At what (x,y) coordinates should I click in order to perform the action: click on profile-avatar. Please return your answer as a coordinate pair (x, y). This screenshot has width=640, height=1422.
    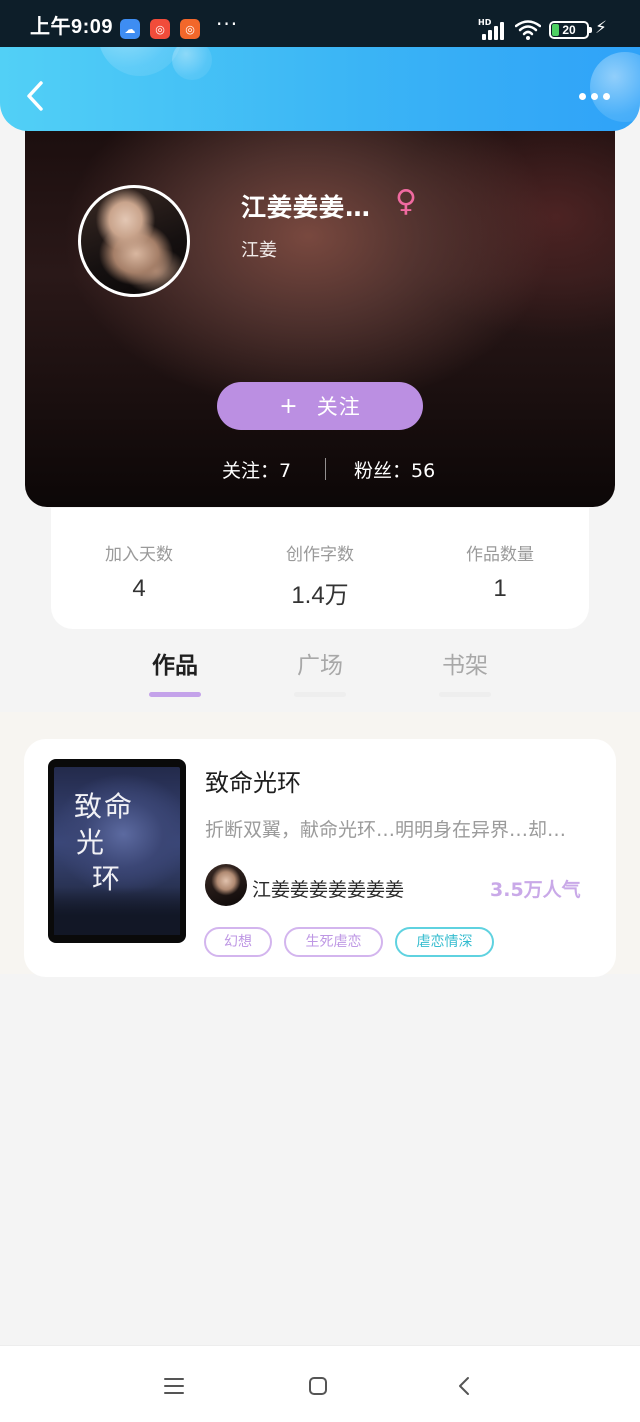
    Looking at the image, I should click on (134, 241).